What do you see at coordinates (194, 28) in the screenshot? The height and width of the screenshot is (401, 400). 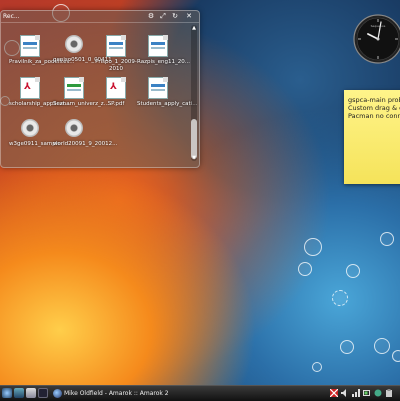 I see `scroll-up-icon: ▲` at bounding box center [194, 28].